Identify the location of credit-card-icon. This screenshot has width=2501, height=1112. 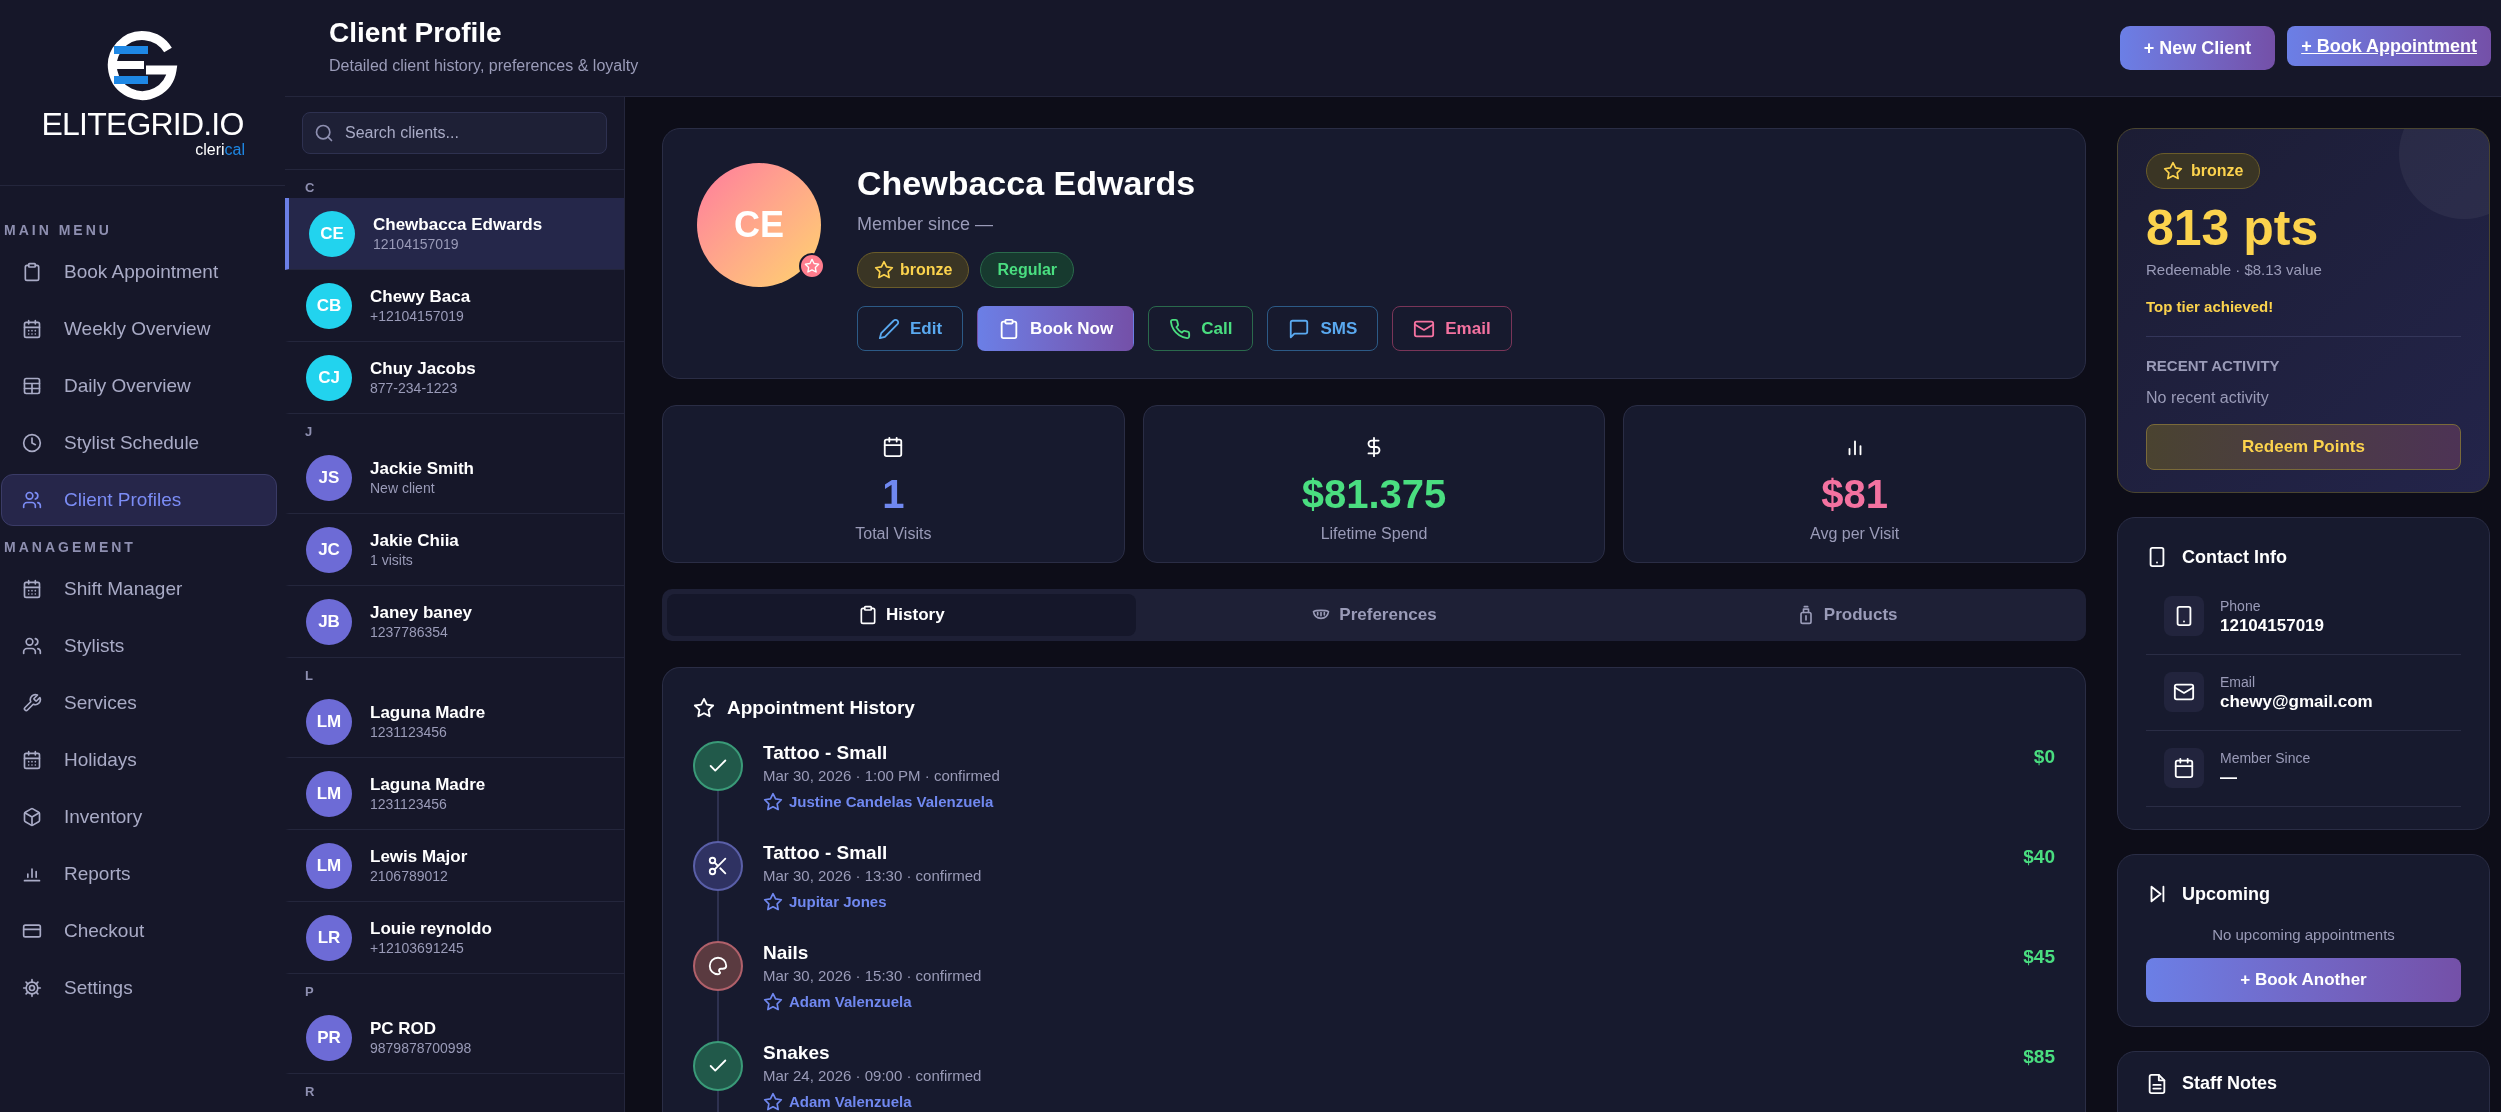
(32, 931).